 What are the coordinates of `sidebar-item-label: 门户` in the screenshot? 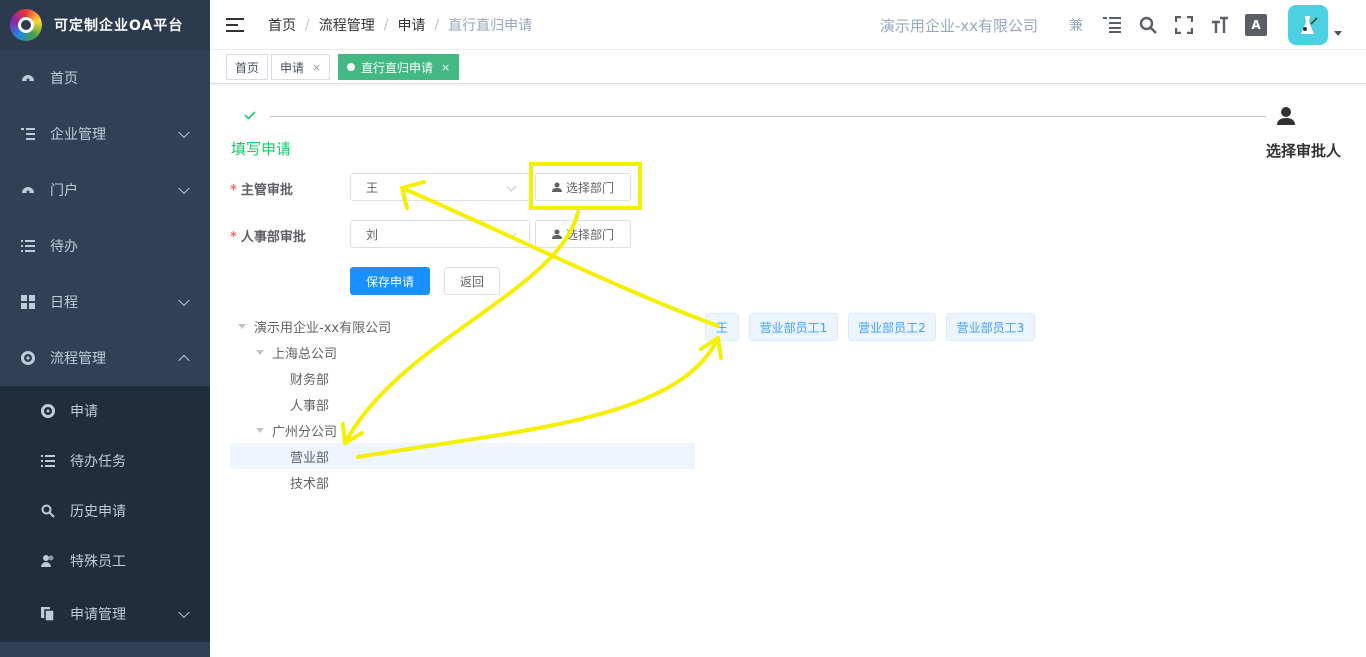 It's located at (64, 191).